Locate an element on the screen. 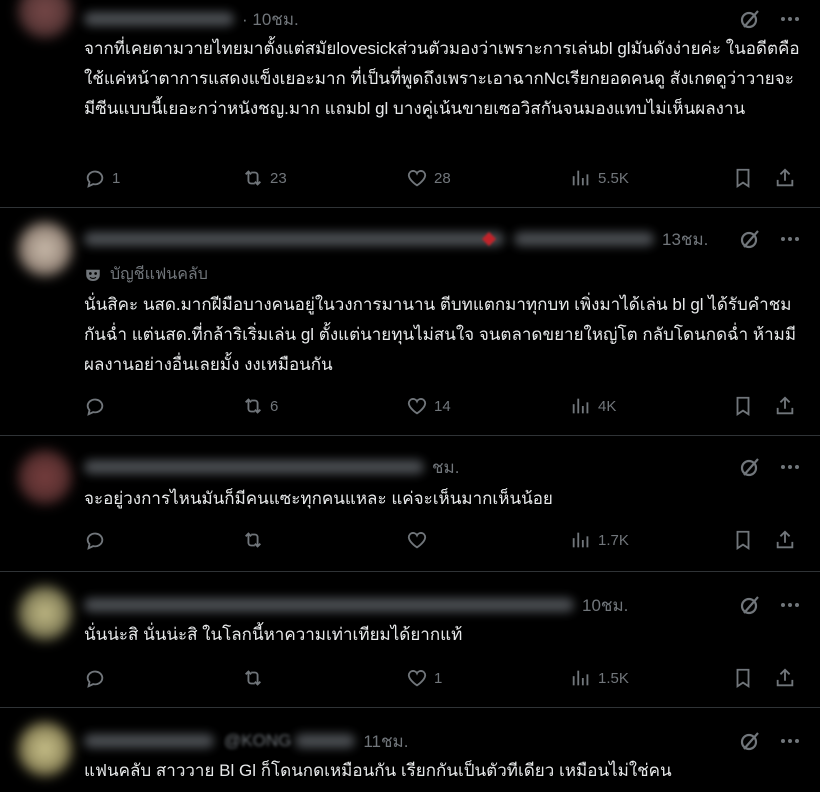 This screenshot has height=792, width=820. like-count: 1 is located at coordinates (438, 678).